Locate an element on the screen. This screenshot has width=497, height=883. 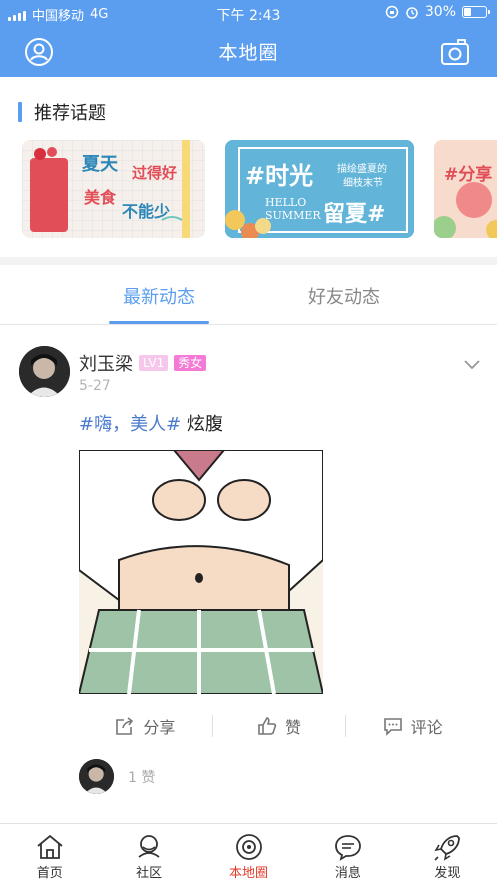
tab-latest: 最新动态 is located at coordinates (159, 296).